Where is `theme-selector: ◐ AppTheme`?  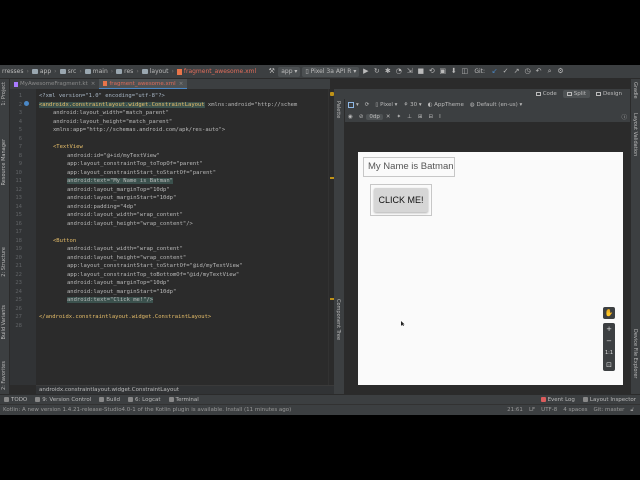 theme-selector: ◐ AppTheme is located at coordinates (446, 105).